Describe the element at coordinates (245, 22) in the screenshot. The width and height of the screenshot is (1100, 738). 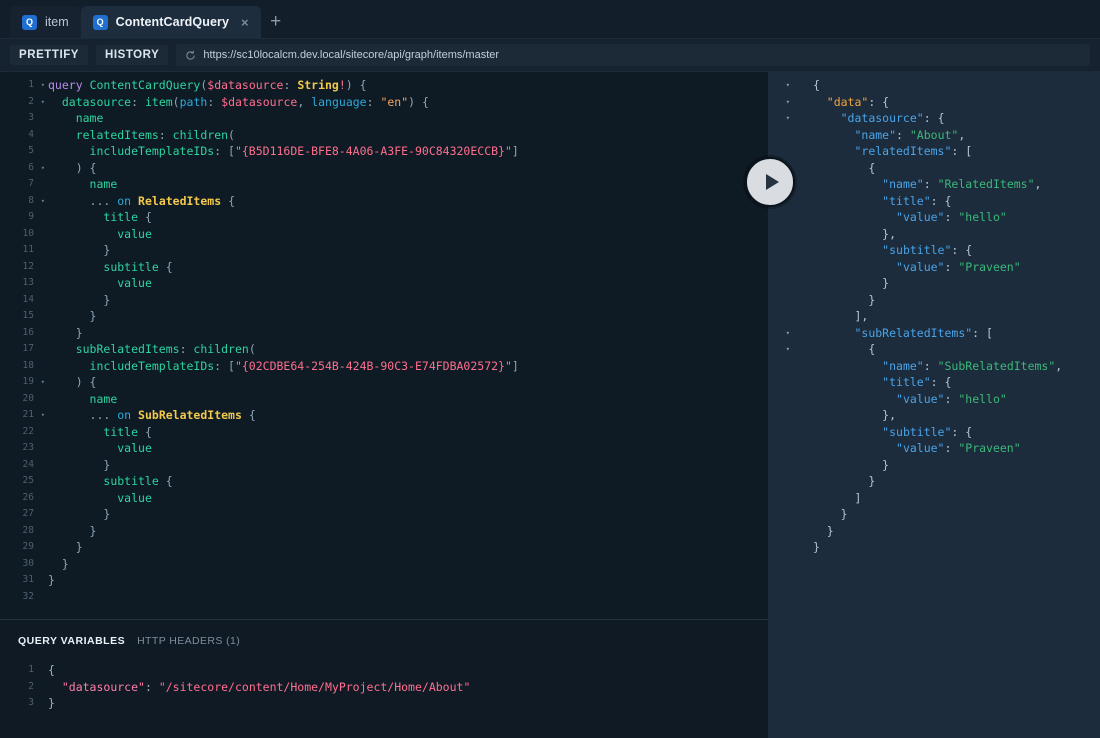
I see `close-icon: ×` at that location.